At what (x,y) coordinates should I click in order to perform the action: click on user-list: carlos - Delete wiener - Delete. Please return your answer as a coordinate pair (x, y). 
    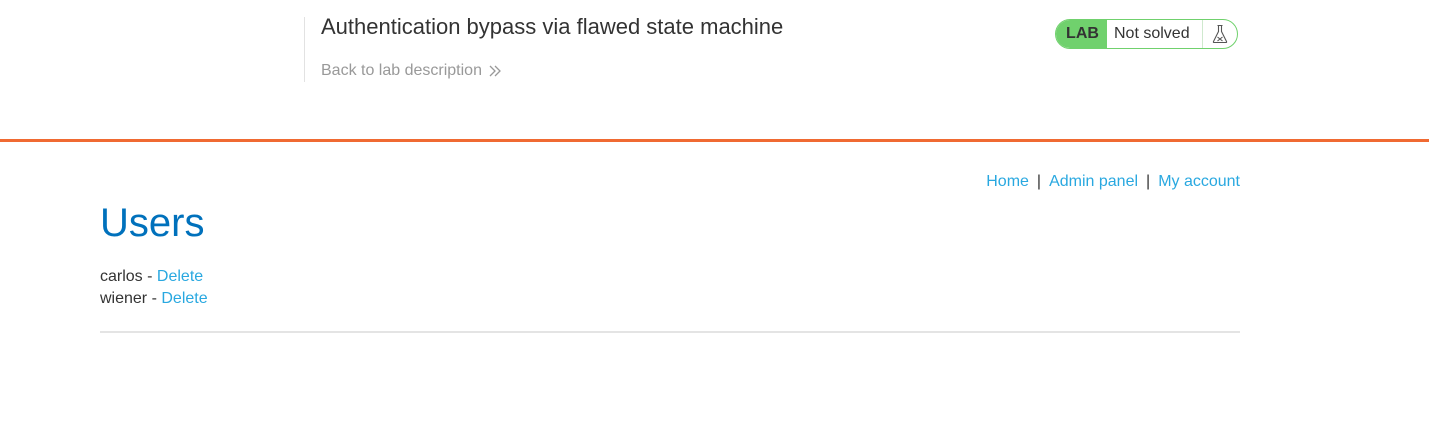
    Looking at the image, I should click on (154, 288).